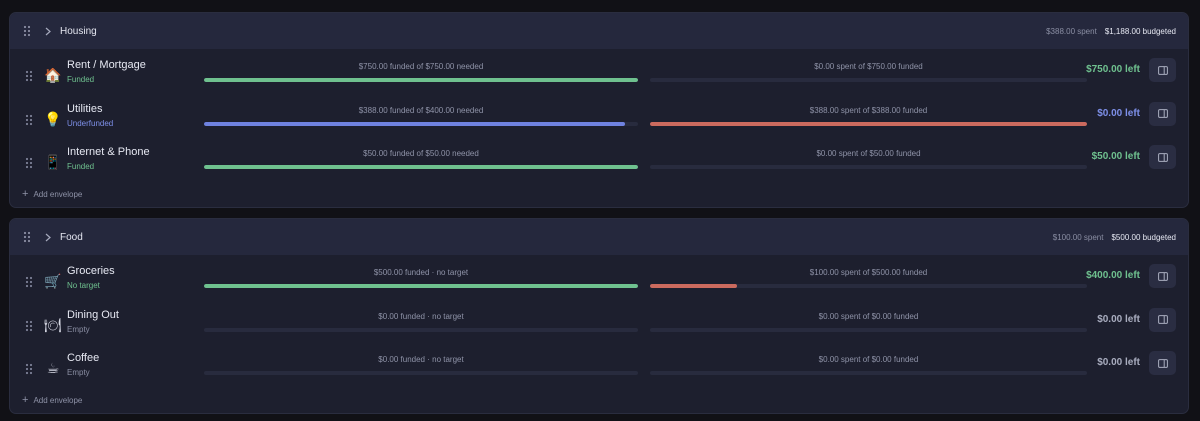 Image resolution: width=1200 pixels, height=421 pixels. What do you see at coordinates (1071, 31) in the screenshot?
I see `group-spent-total: $388.00 spent` at bounding box center [1071, 31].